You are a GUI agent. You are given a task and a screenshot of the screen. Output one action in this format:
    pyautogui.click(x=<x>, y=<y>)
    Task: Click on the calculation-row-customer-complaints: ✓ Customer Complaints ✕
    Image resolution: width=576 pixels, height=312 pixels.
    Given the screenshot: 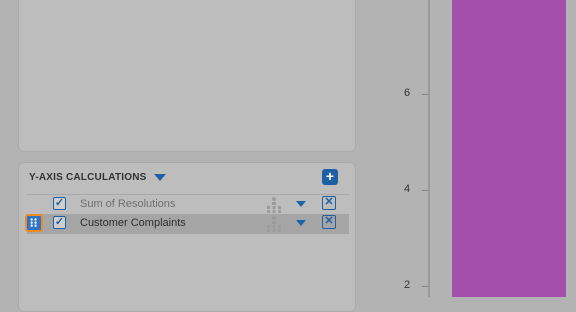 What is the action you would take?
    pyautogui.click(x=187, y=224)
    